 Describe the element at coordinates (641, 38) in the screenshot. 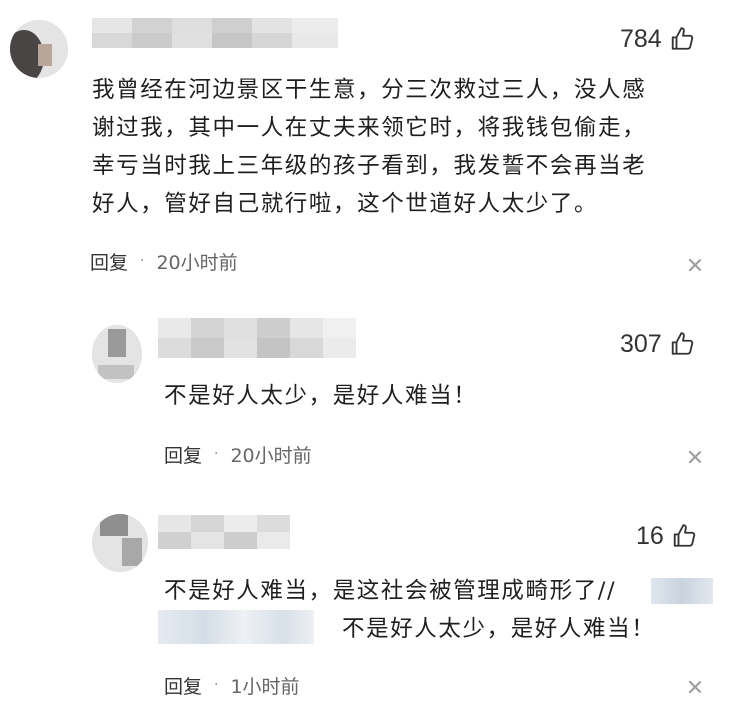

I see `like-count: 784` at that location.